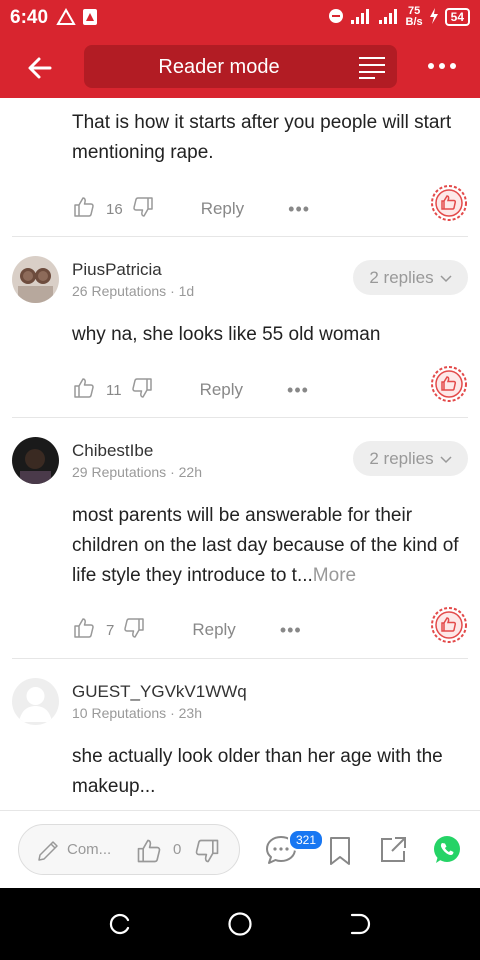 This screenshot has height=960, width=480. Describe the element at coordinates (219, 67) in the screenshot. I see `reader-mode-title: Reader mode` at that location.